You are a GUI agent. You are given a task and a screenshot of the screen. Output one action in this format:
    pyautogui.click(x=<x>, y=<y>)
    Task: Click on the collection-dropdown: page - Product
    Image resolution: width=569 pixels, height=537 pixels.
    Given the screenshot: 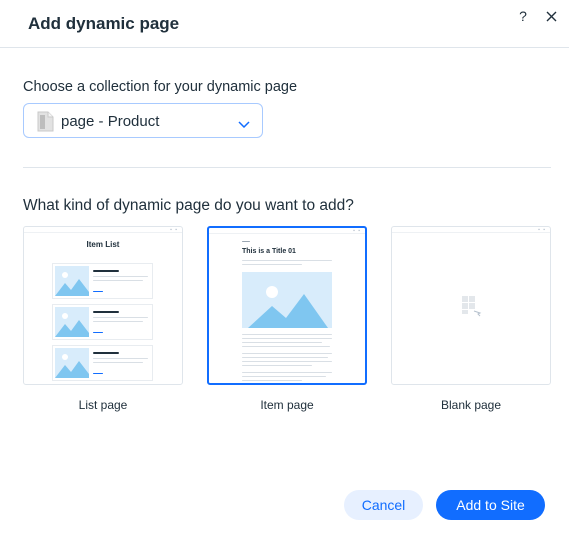 What is the action you would take?
    pyautogui.click(x=143, y=120)
    